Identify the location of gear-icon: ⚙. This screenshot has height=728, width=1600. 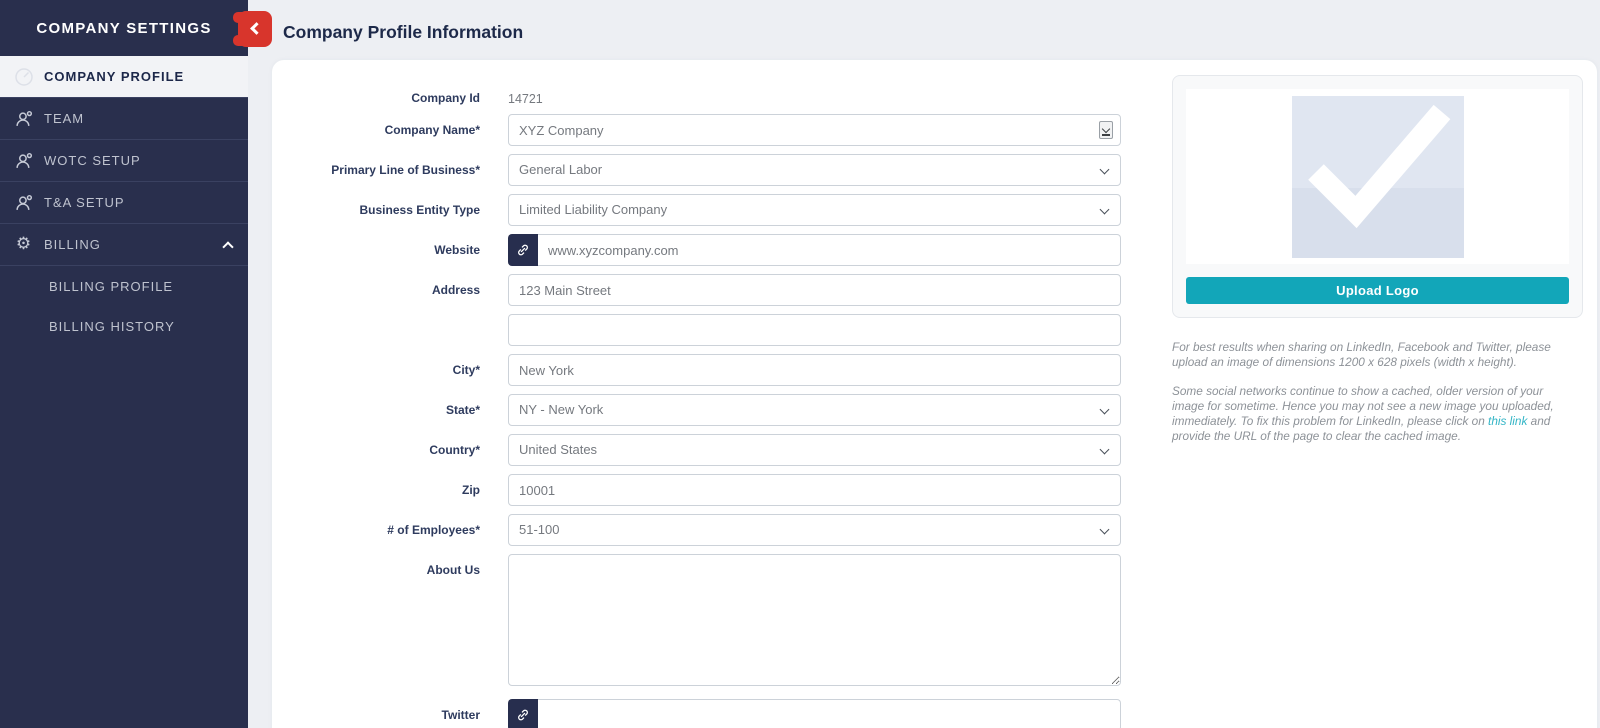
(24, 244).